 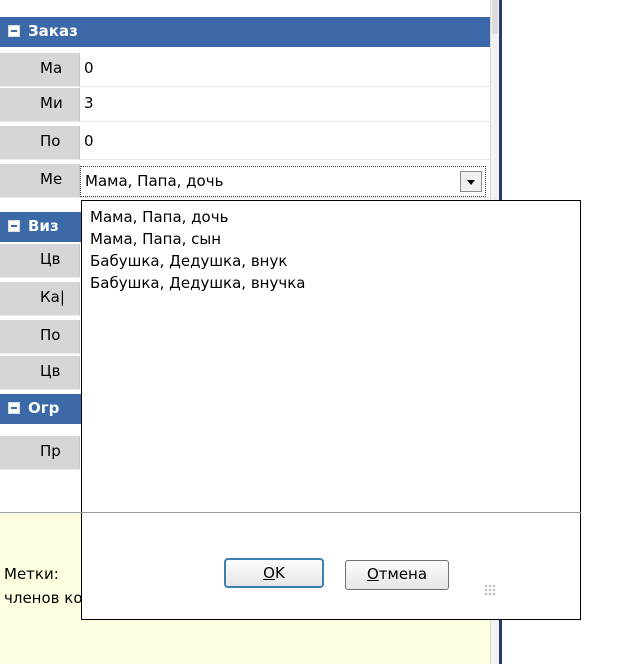 What do you see at coordinates (57, 70) in the screenshot?
I see `property-name: Ма` at bounding box center [57, 70].